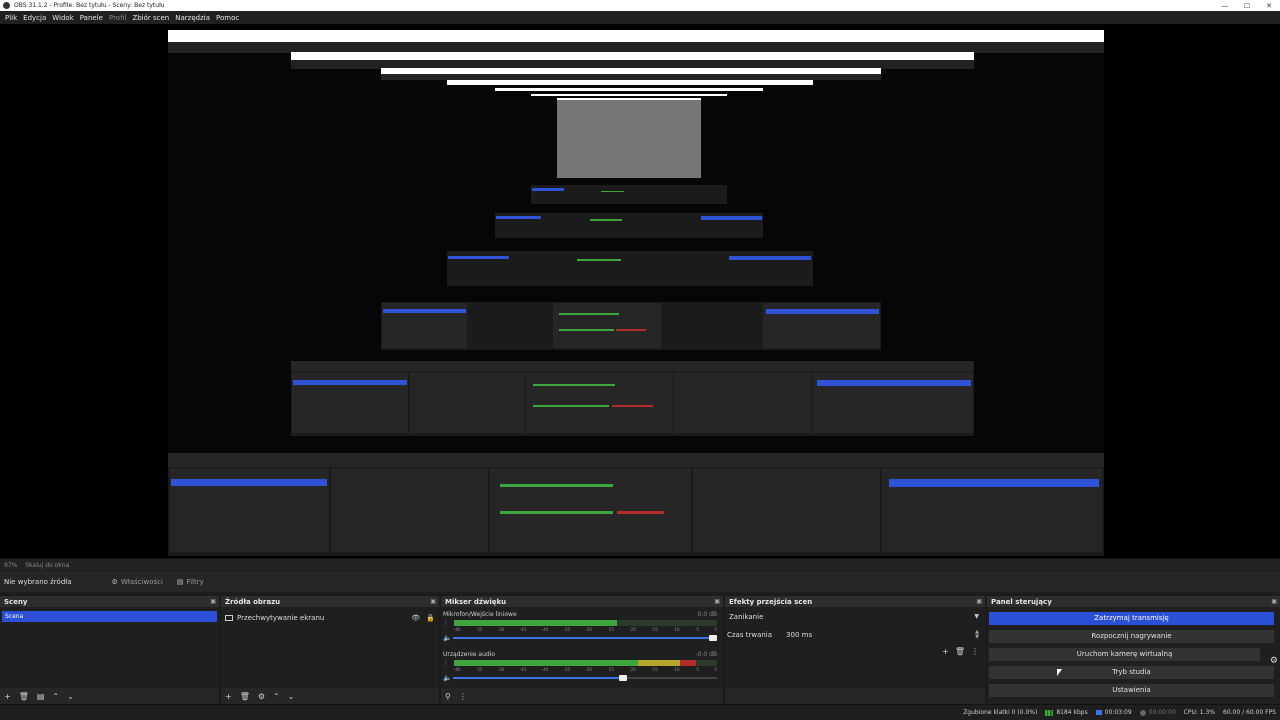 Image resolution: width=1280 pixels, height=720 pixels. Describe the element at coordinates (696, 629) in the screenshot. I see `meter-tick-label: -5` at that location.